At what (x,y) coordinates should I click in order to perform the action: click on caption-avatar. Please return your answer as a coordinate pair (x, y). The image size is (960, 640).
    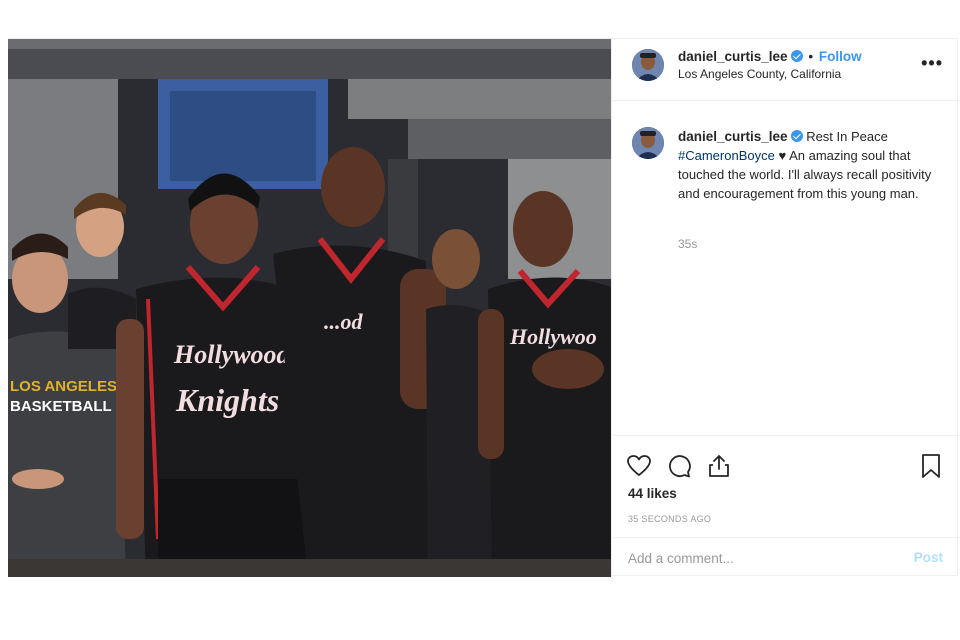
    Looking at the image, I should click on (648, 143).